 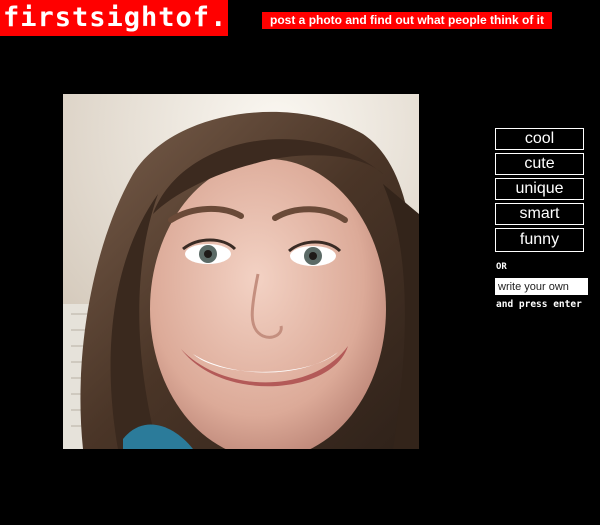 What do you see at coordinates (539, 304) in the screenshot?
I see `enter-hint: and press enter` at bounding box center [539, 304].